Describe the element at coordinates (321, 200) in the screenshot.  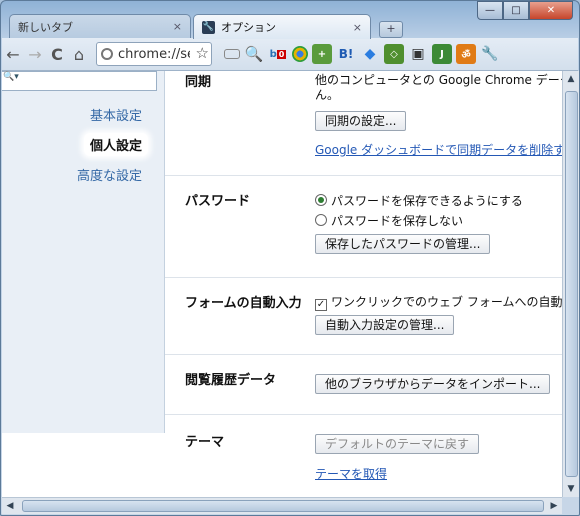
I see `radio-icon-checked` at that location.